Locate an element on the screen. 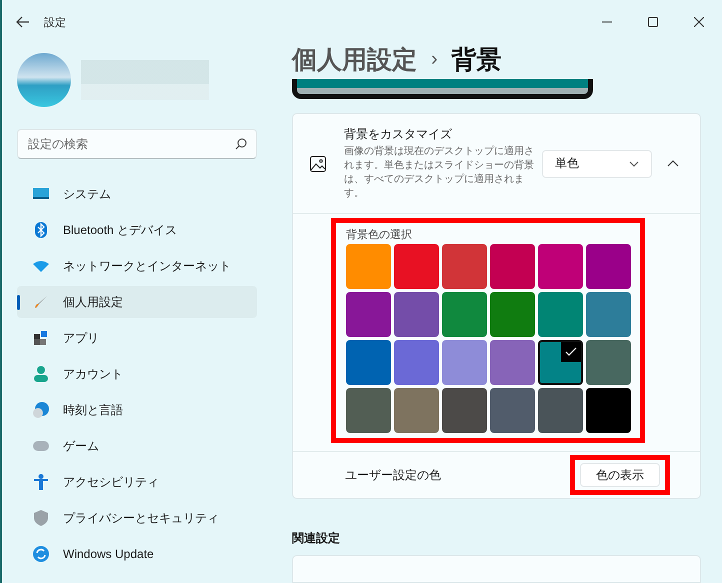 The height and width of the screenshot is (583, 722). nav-label: システム is located at coordinates (87, 194).